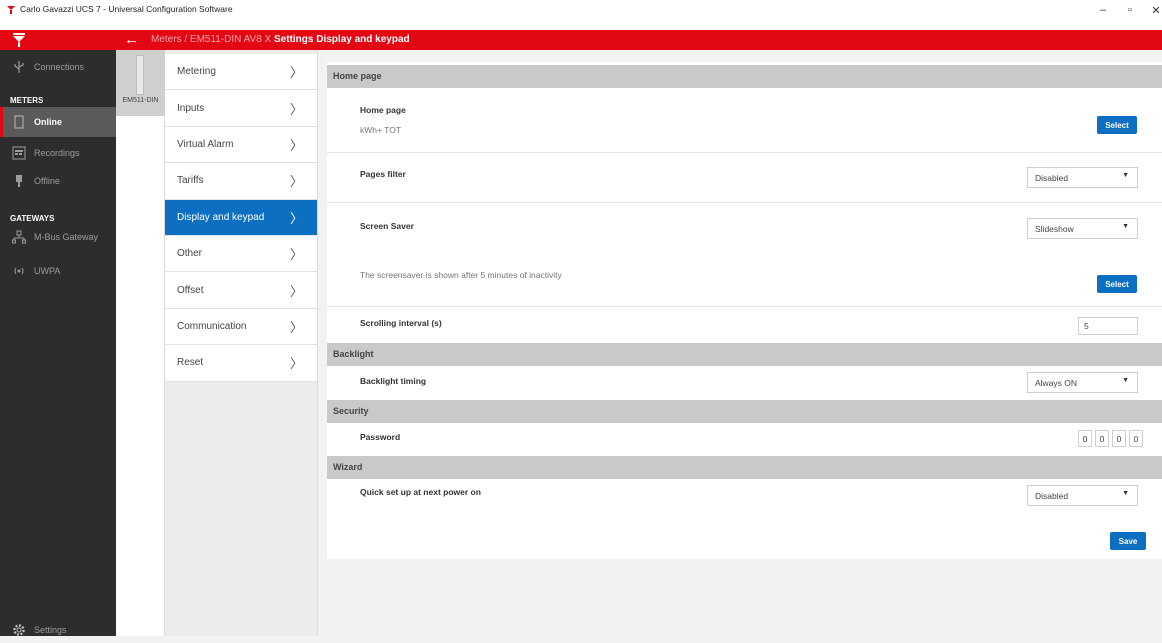 This screenshot has width=1162, height=643. What do you see at coordinates (241, 290) in the screenshot?
I see `menu-item-offset: Offset 〉` at bounding box center [241, 290].